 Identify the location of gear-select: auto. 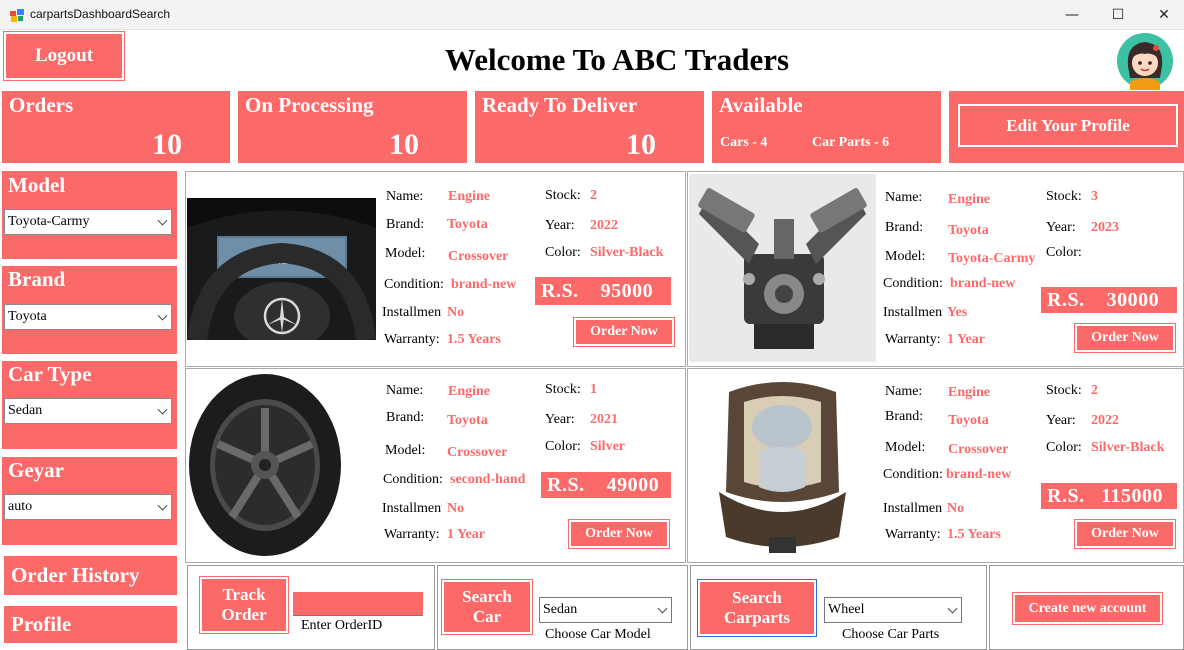
(88, 507).